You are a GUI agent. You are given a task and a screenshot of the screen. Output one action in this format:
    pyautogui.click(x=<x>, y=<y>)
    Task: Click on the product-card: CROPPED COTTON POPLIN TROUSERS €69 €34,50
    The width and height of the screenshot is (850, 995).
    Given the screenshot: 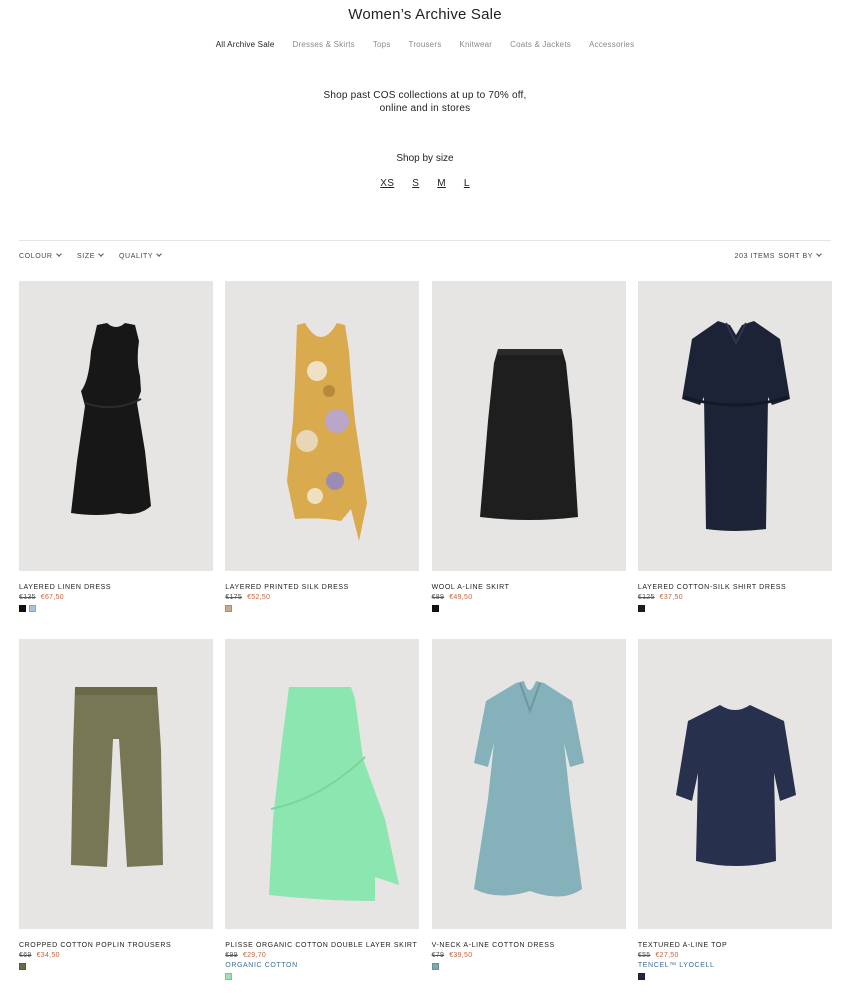 What is the action you would take?
    pyautogui.click(x=116, y=804)
    